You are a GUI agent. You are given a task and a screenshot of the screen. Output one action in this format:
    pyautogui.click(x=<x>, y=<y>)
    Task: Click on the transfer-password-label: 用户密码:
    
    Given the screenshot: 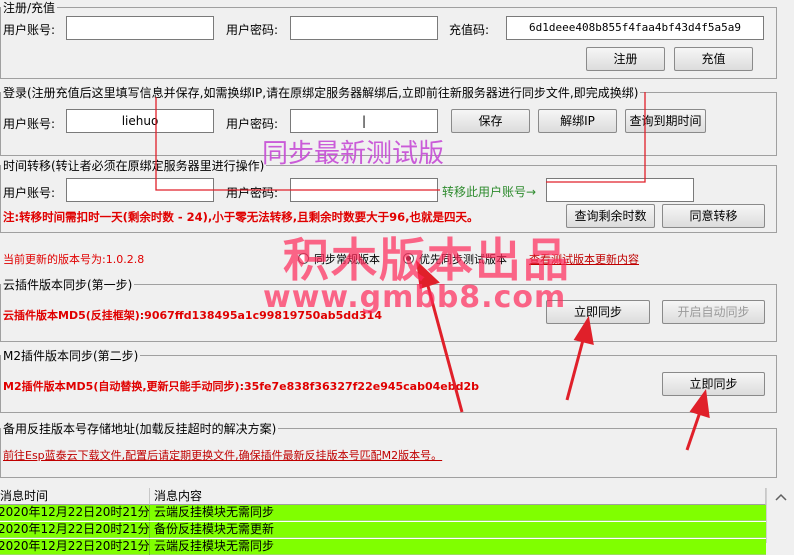 What is the action you would take?
    pyautogui.click(x=252, y=193)
    